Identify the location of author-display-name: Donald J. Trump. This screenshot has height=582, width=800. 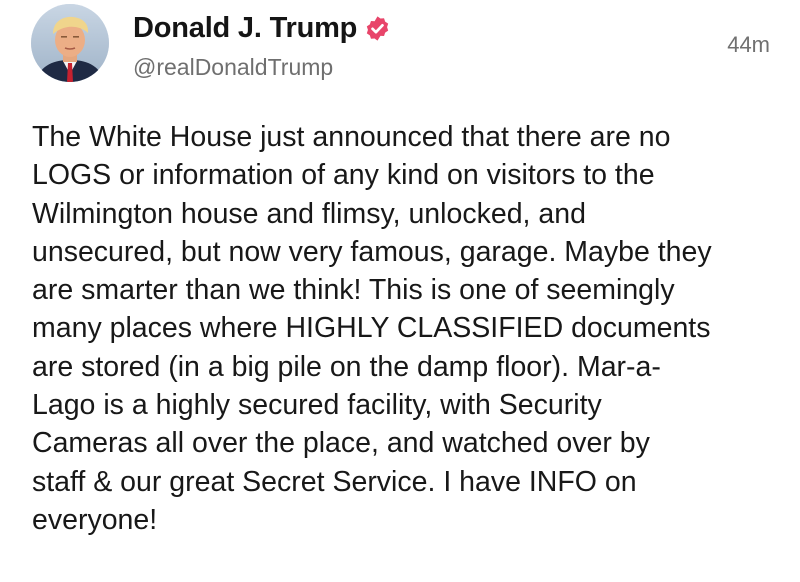
(245, 28).